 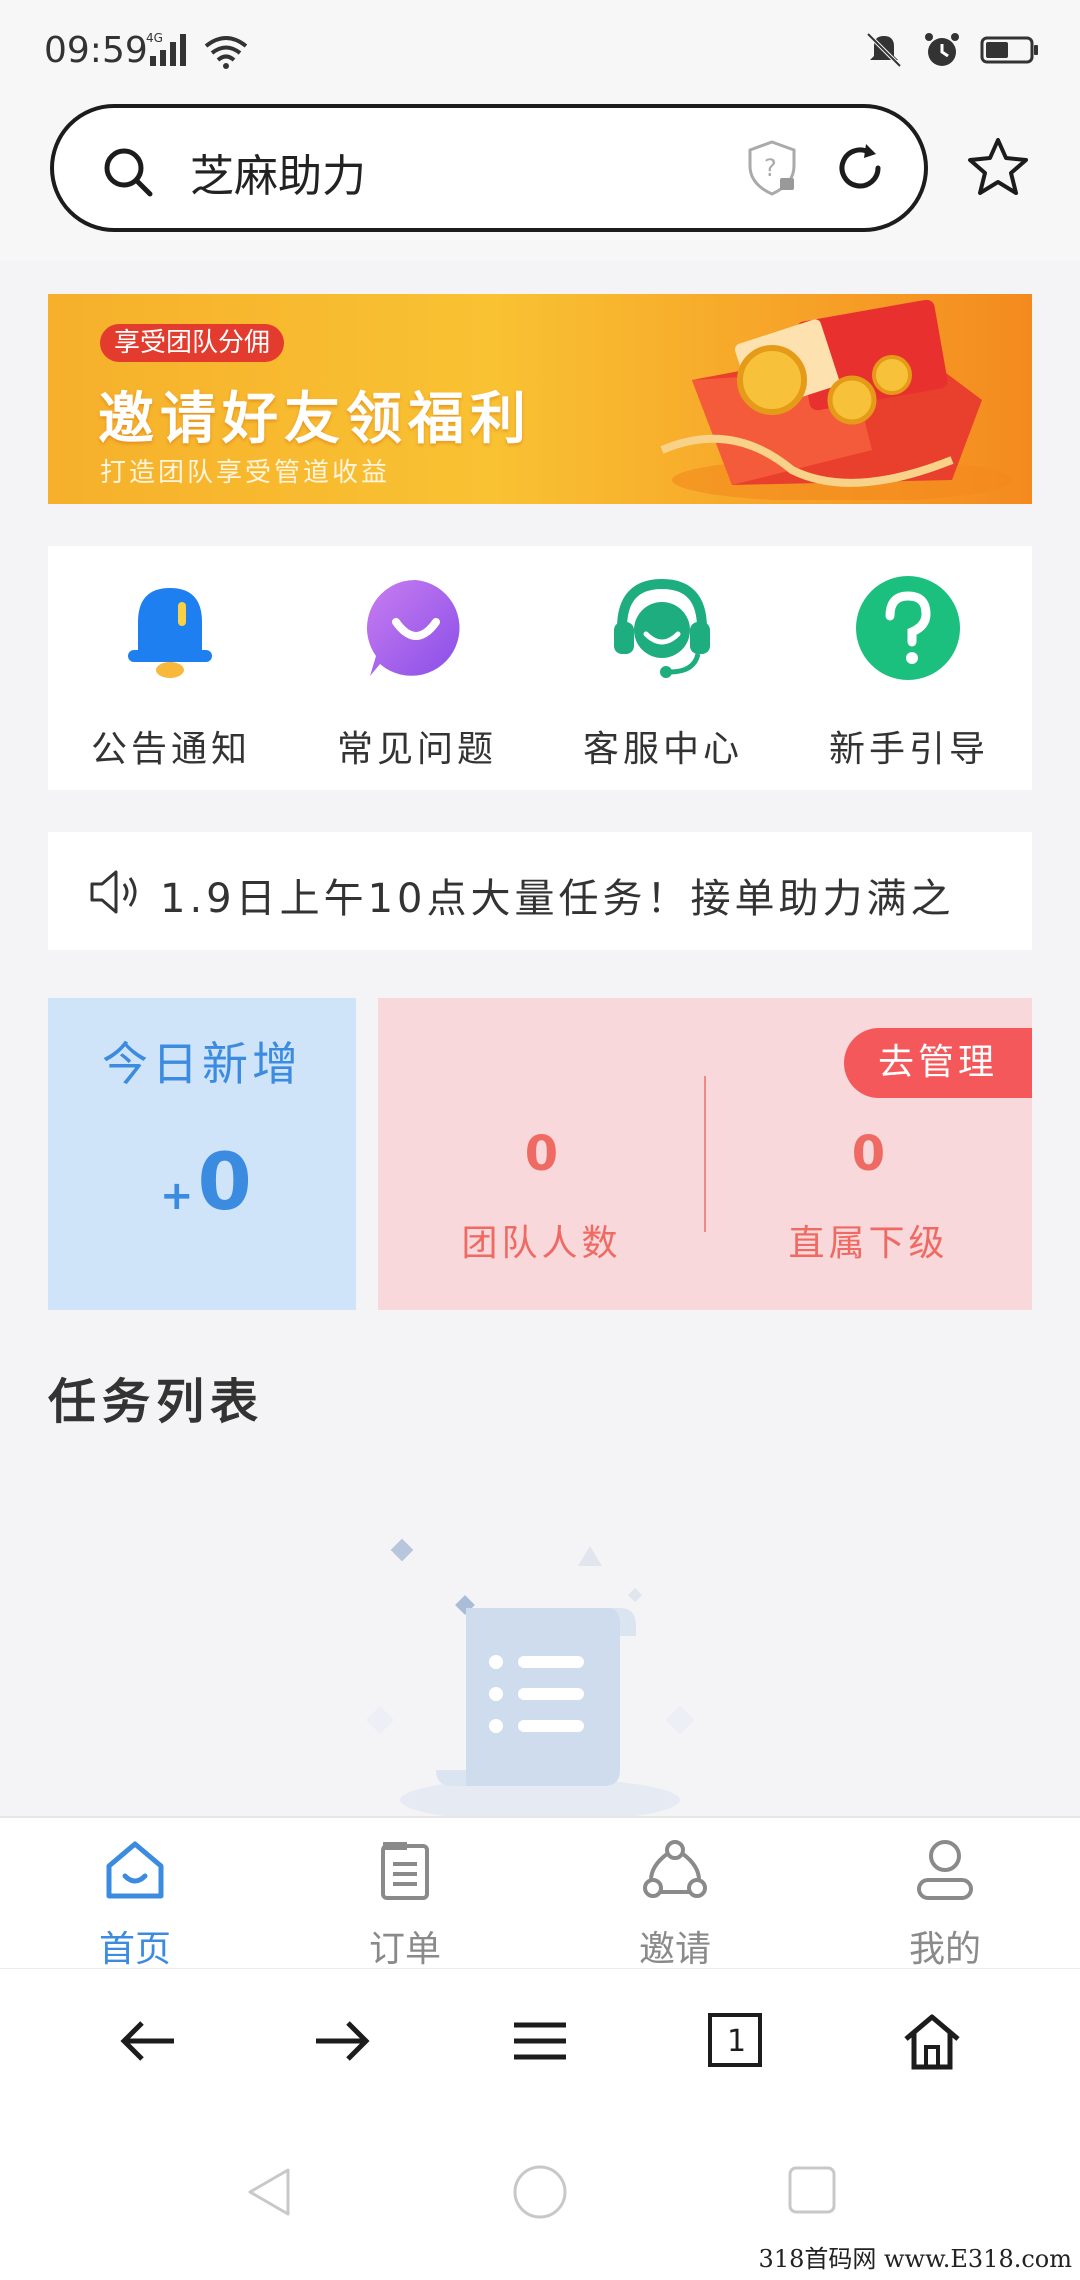 What do you see at coordinates (860, 170) in the screenshot?
I see `reload-icon` at bounding box center [860, 170].